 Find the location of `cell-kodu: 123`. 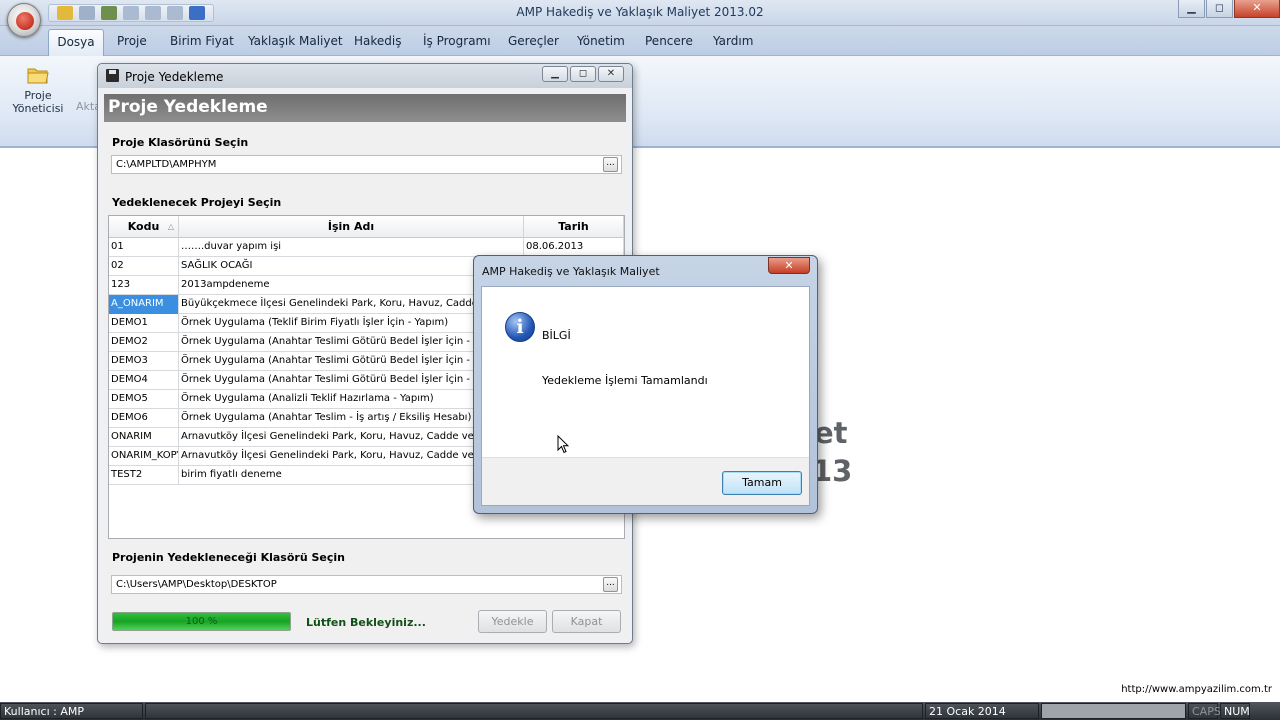

cell-kodu: 123 is located at coordinates (144, 285).